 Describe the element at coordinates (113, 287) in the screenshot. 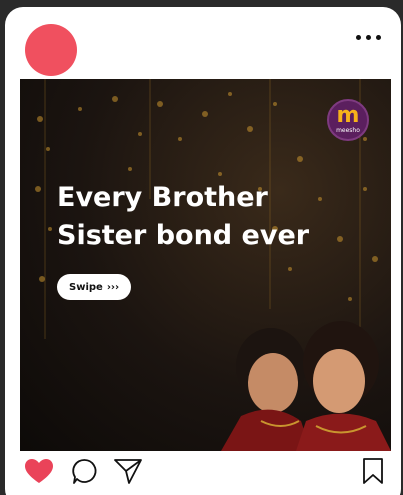

I see `swipe-arrows-icon: ›››` at that location.